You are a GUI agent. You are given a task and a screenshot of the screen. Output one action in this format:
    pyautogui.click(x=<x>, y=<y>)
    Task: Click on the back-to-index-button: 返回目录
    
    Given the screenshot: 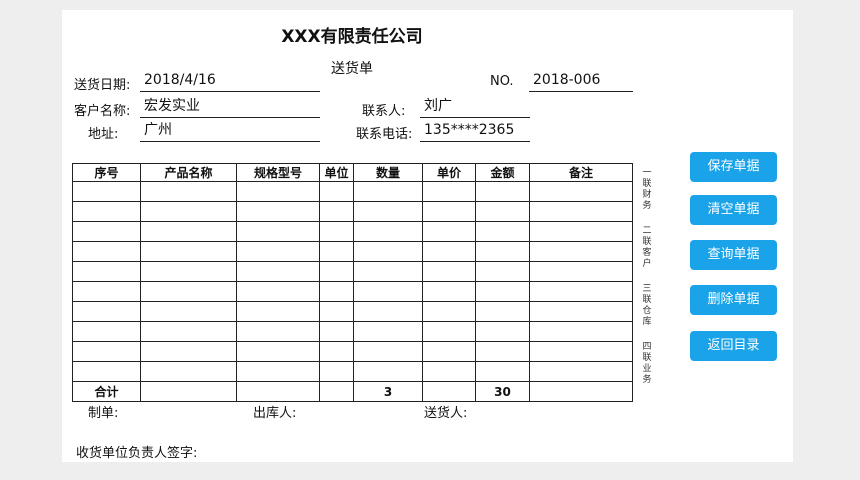 What is the action you would take?
    pyautogui.click(x=733, y=346)
    